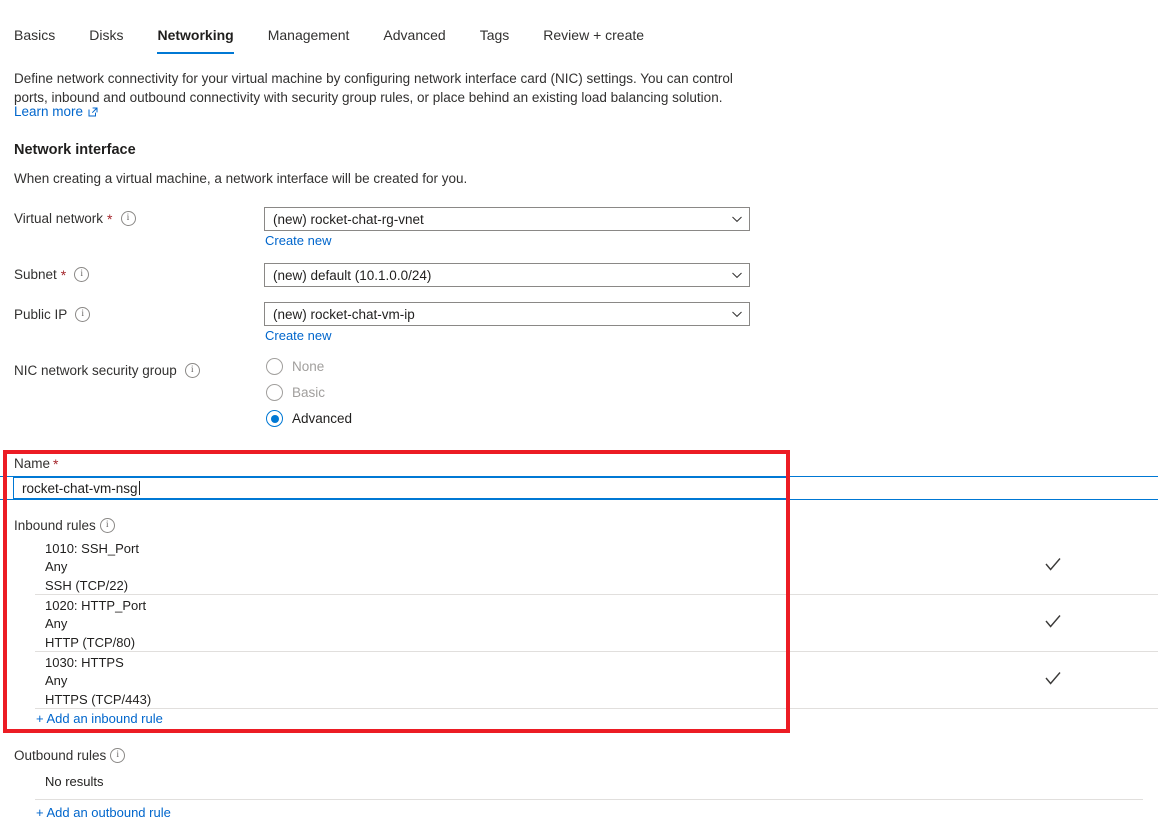 The height and width of the screenshot is (840, 1158). What do you see at coordinates (352, 275) in the screenshot?
I see `subnet-value: (new) default (10.1.0.0/24)` at bounding box center [352, 275].